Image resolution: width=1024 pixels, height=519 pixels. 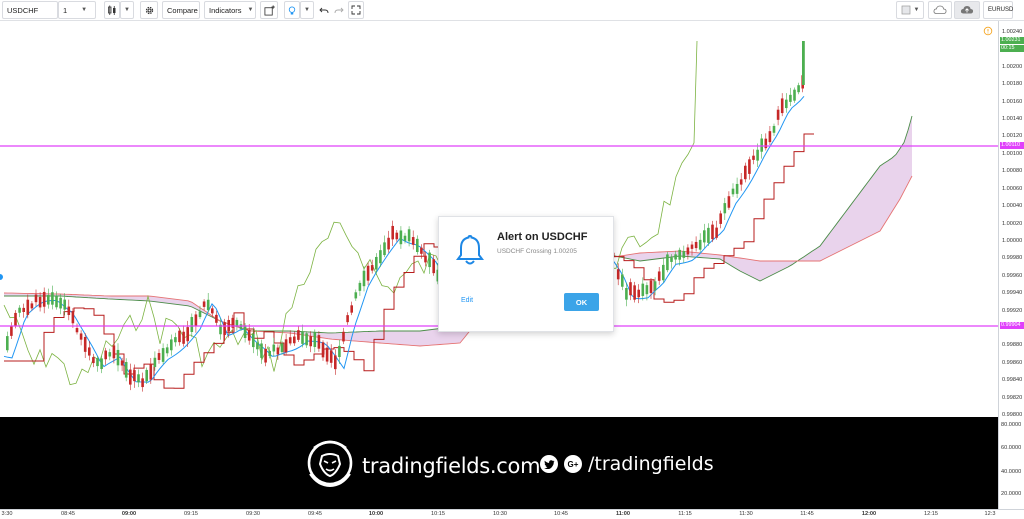 What do you see at coordinates (1012, 293) in the screenshot?
I see `price-tick: 0.99940` at bounding box center [1012, 293].